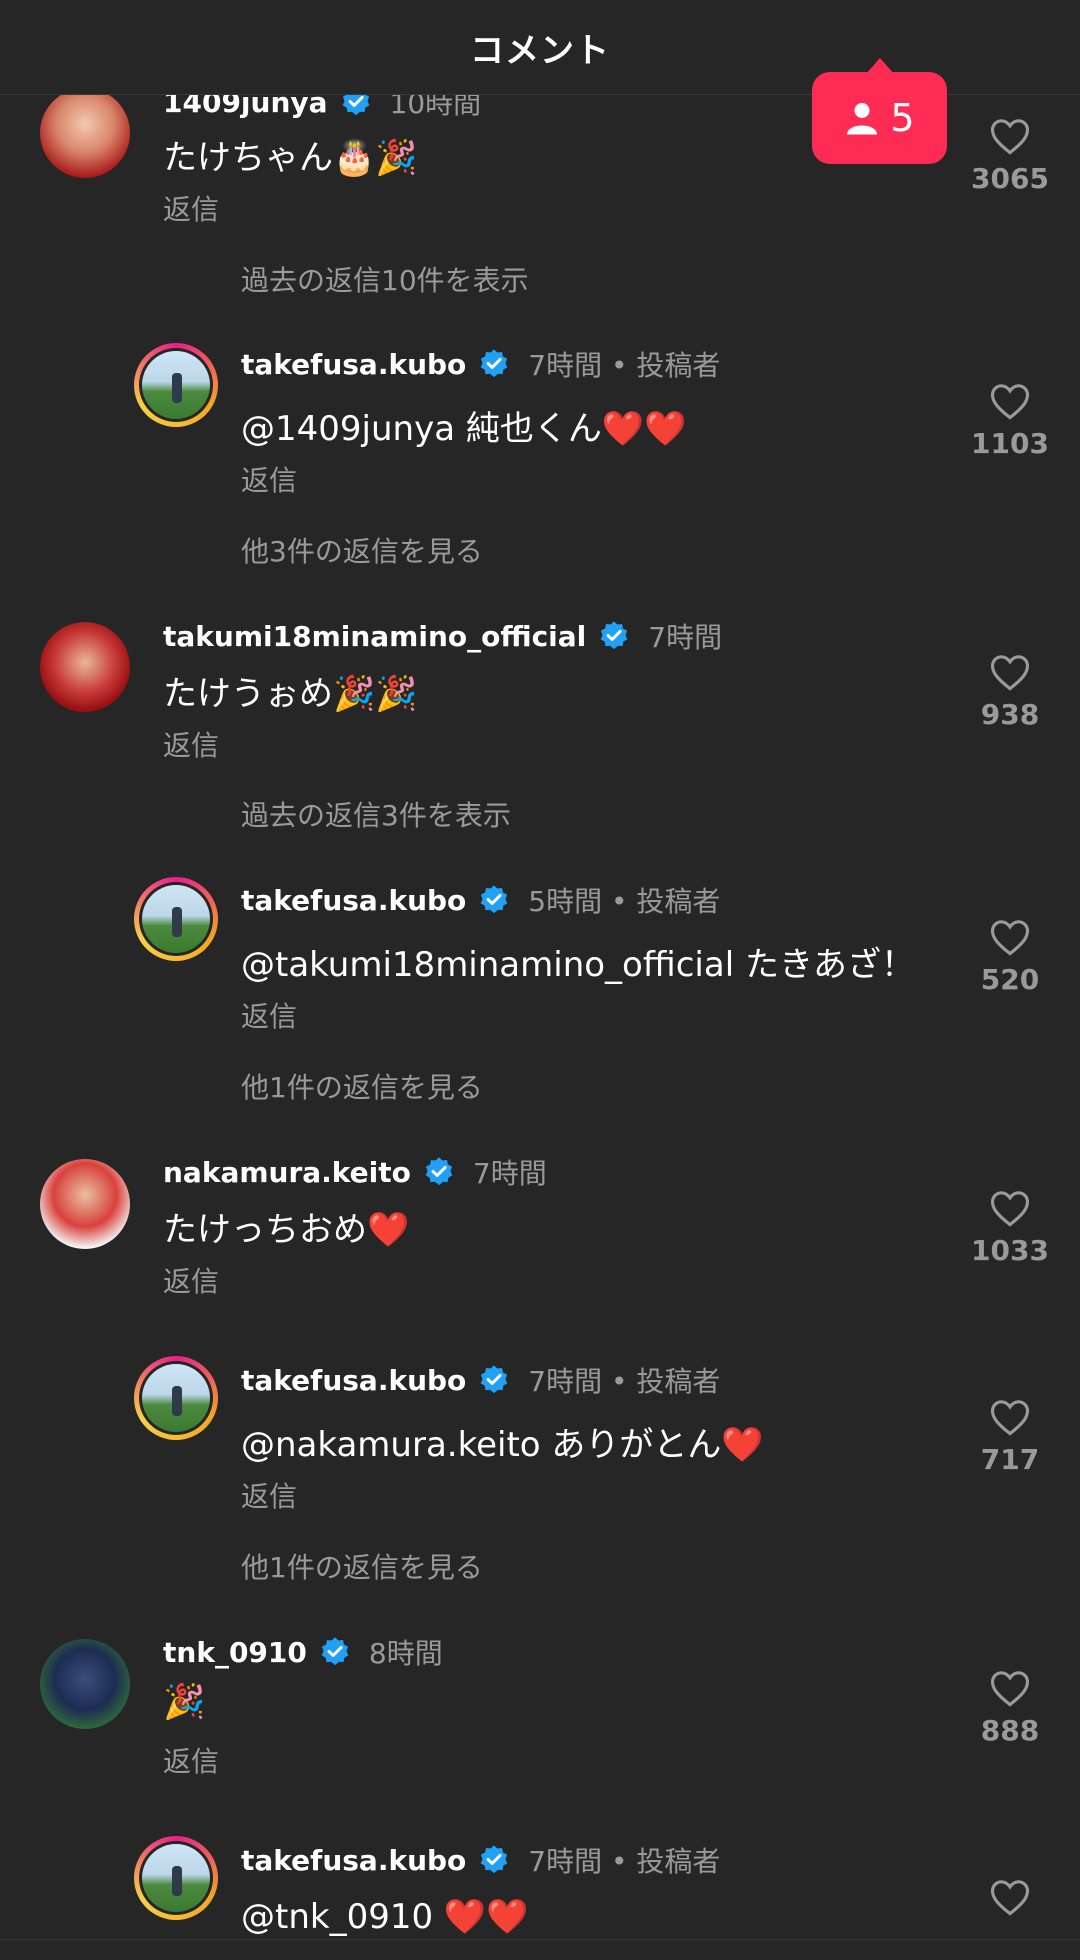 This screenshot has height=1960, width=1080. What do you see at coordinates (385, 279) in the screenshot?
I see `view-replies-button: 過去の返信10件を表示` at bounding box center [385, 279].